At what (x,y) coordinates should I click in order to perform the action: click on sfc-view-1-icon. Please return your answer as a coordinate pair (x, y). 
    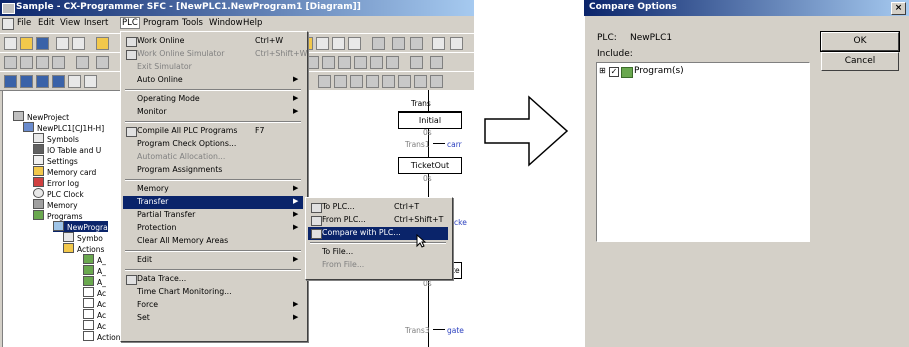
    Looking at the image, I should click on (324, 81).